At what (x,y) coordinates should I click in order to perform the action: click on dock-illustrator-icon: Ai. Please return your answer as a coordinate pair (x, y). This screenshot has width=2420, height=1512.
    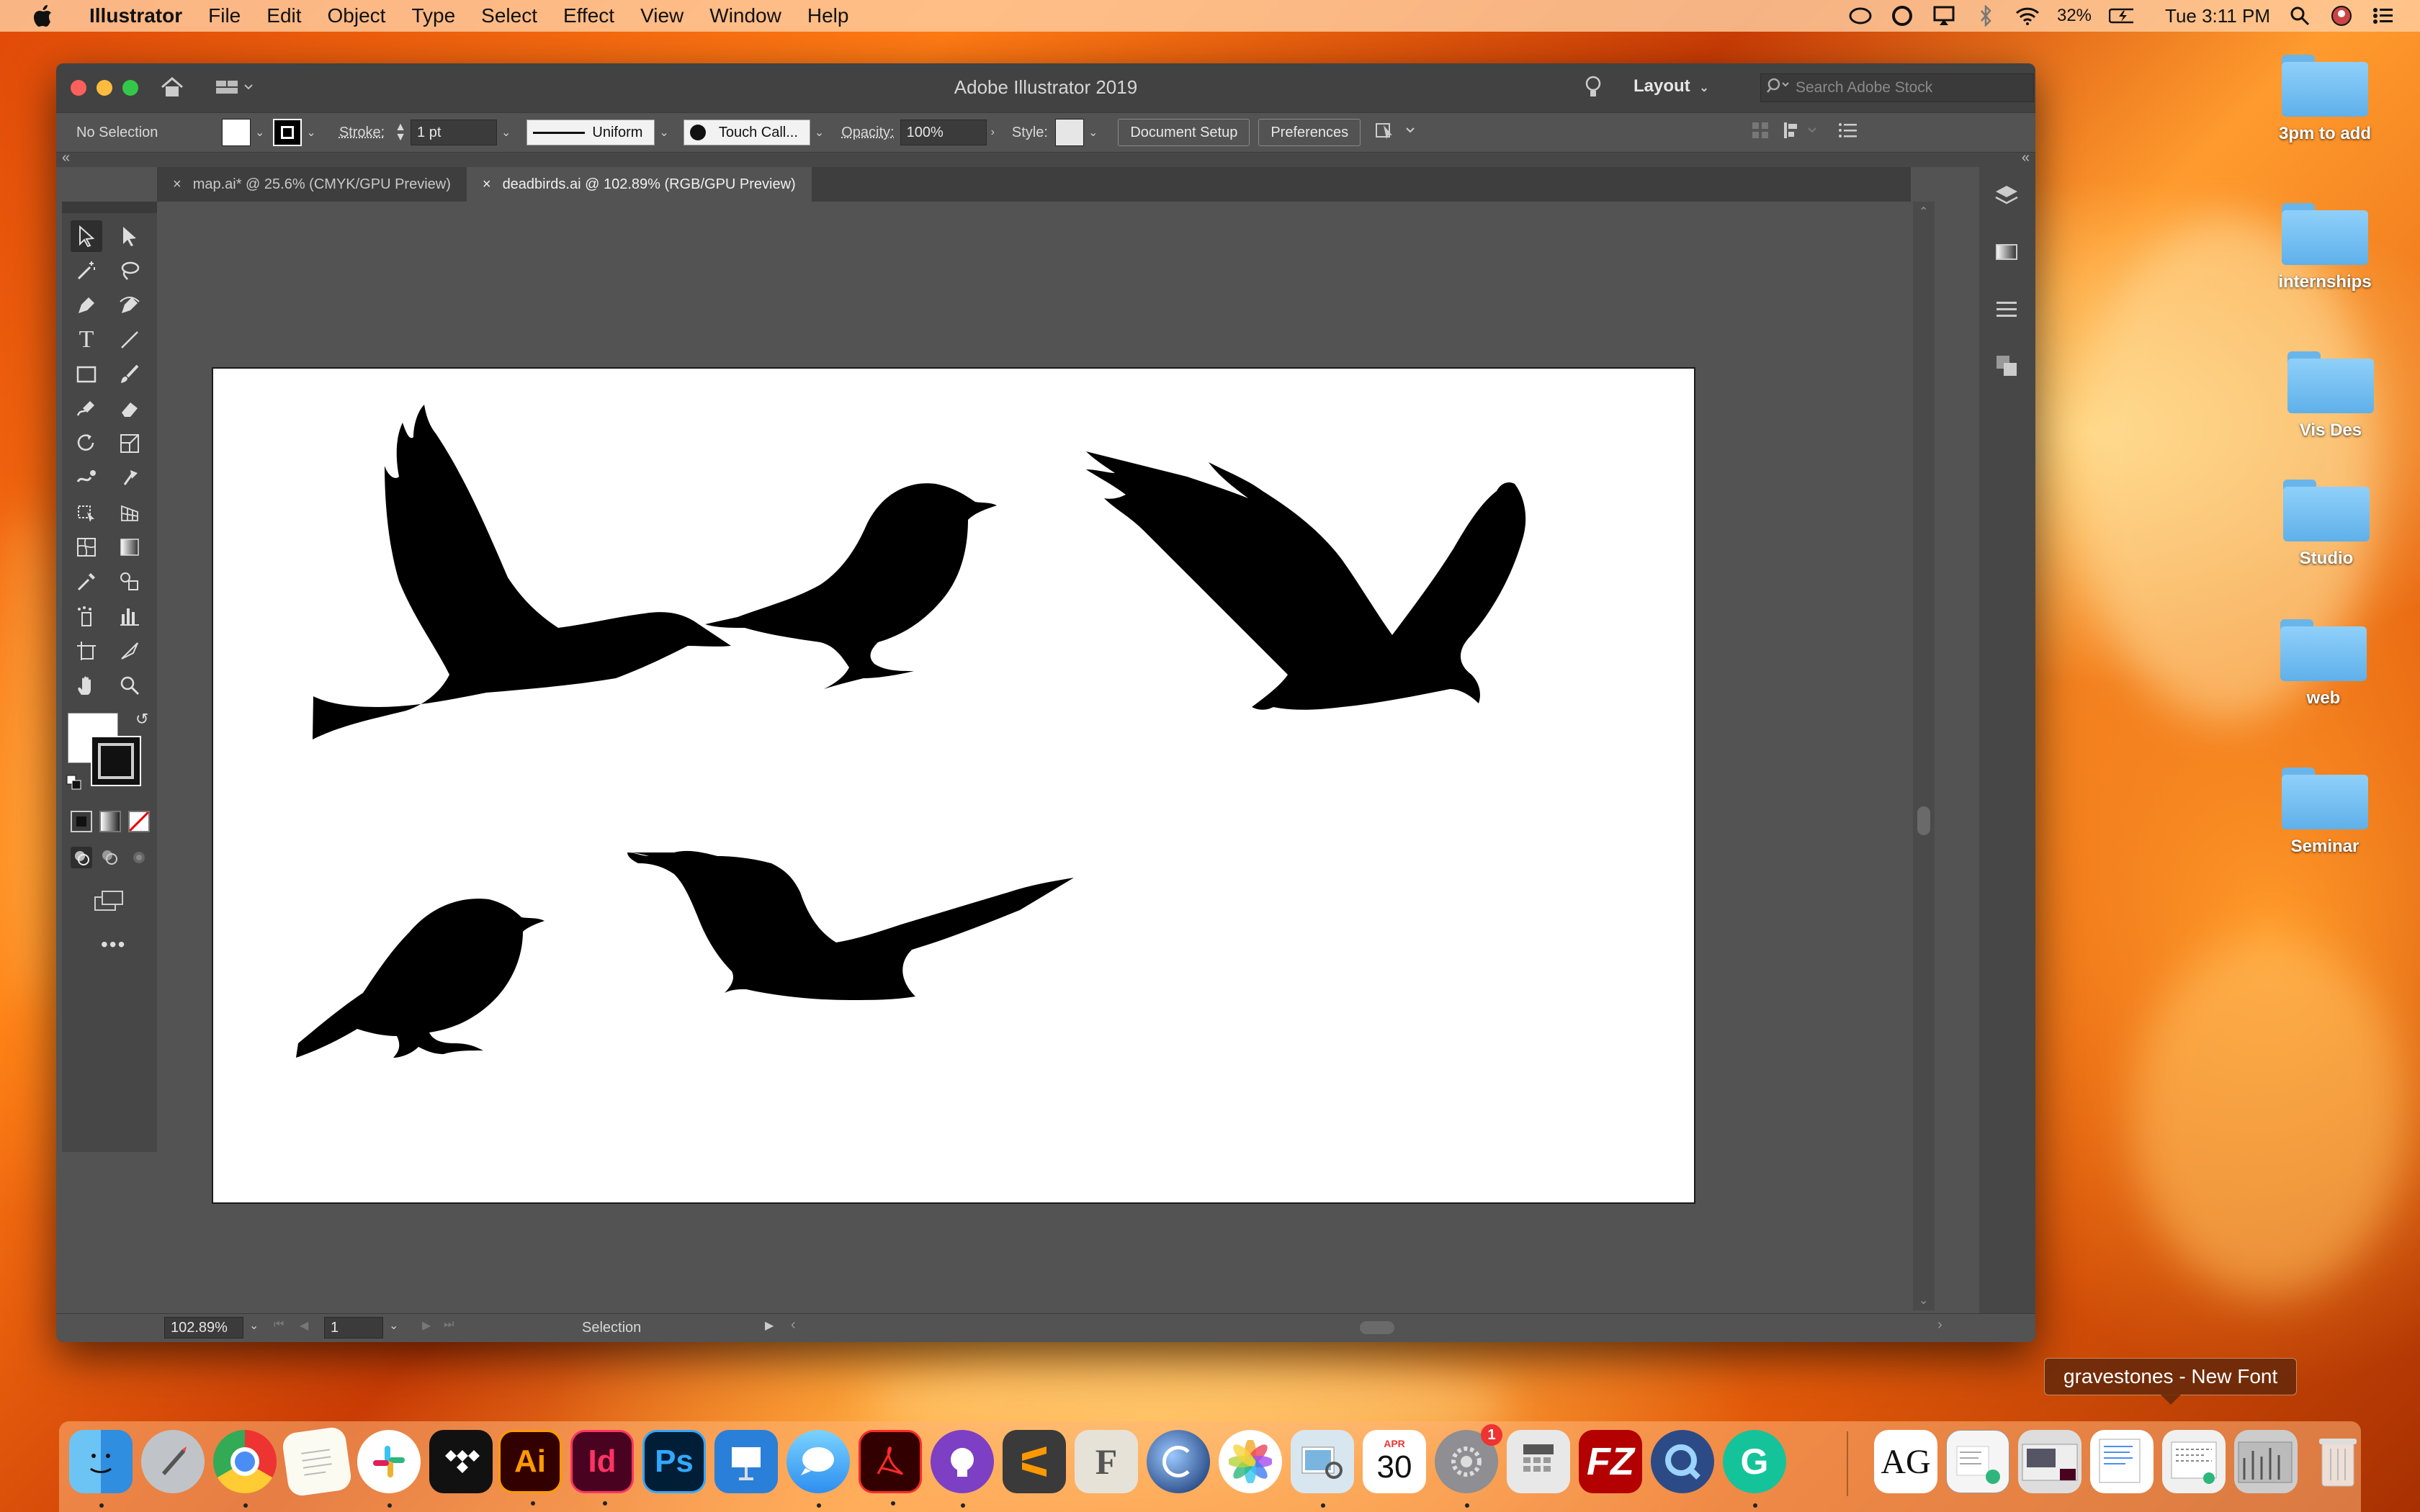
    Looking at the image, I should click on (530, 1468).